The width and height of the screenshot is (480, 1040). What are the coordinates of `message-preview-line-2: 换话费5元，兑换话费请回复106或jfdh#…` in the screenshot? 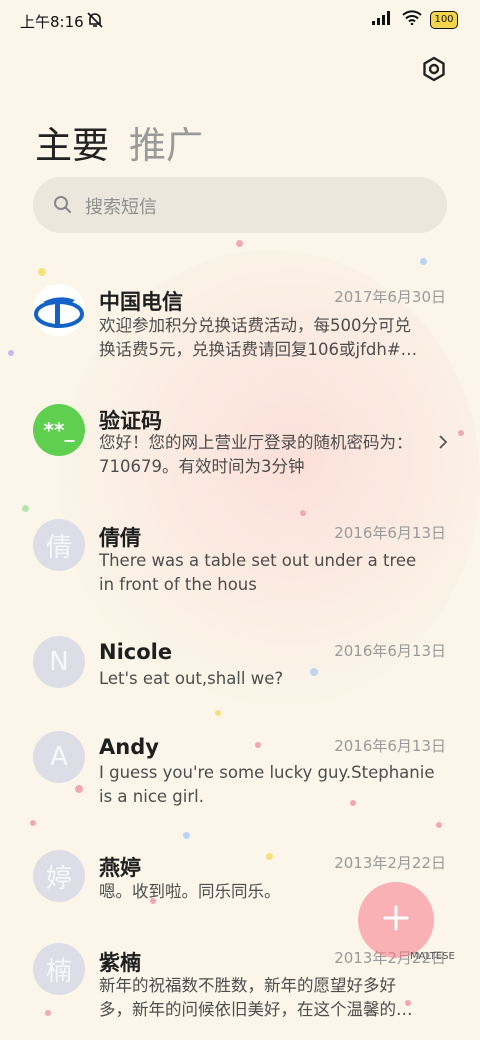 It's located at (258, 349).